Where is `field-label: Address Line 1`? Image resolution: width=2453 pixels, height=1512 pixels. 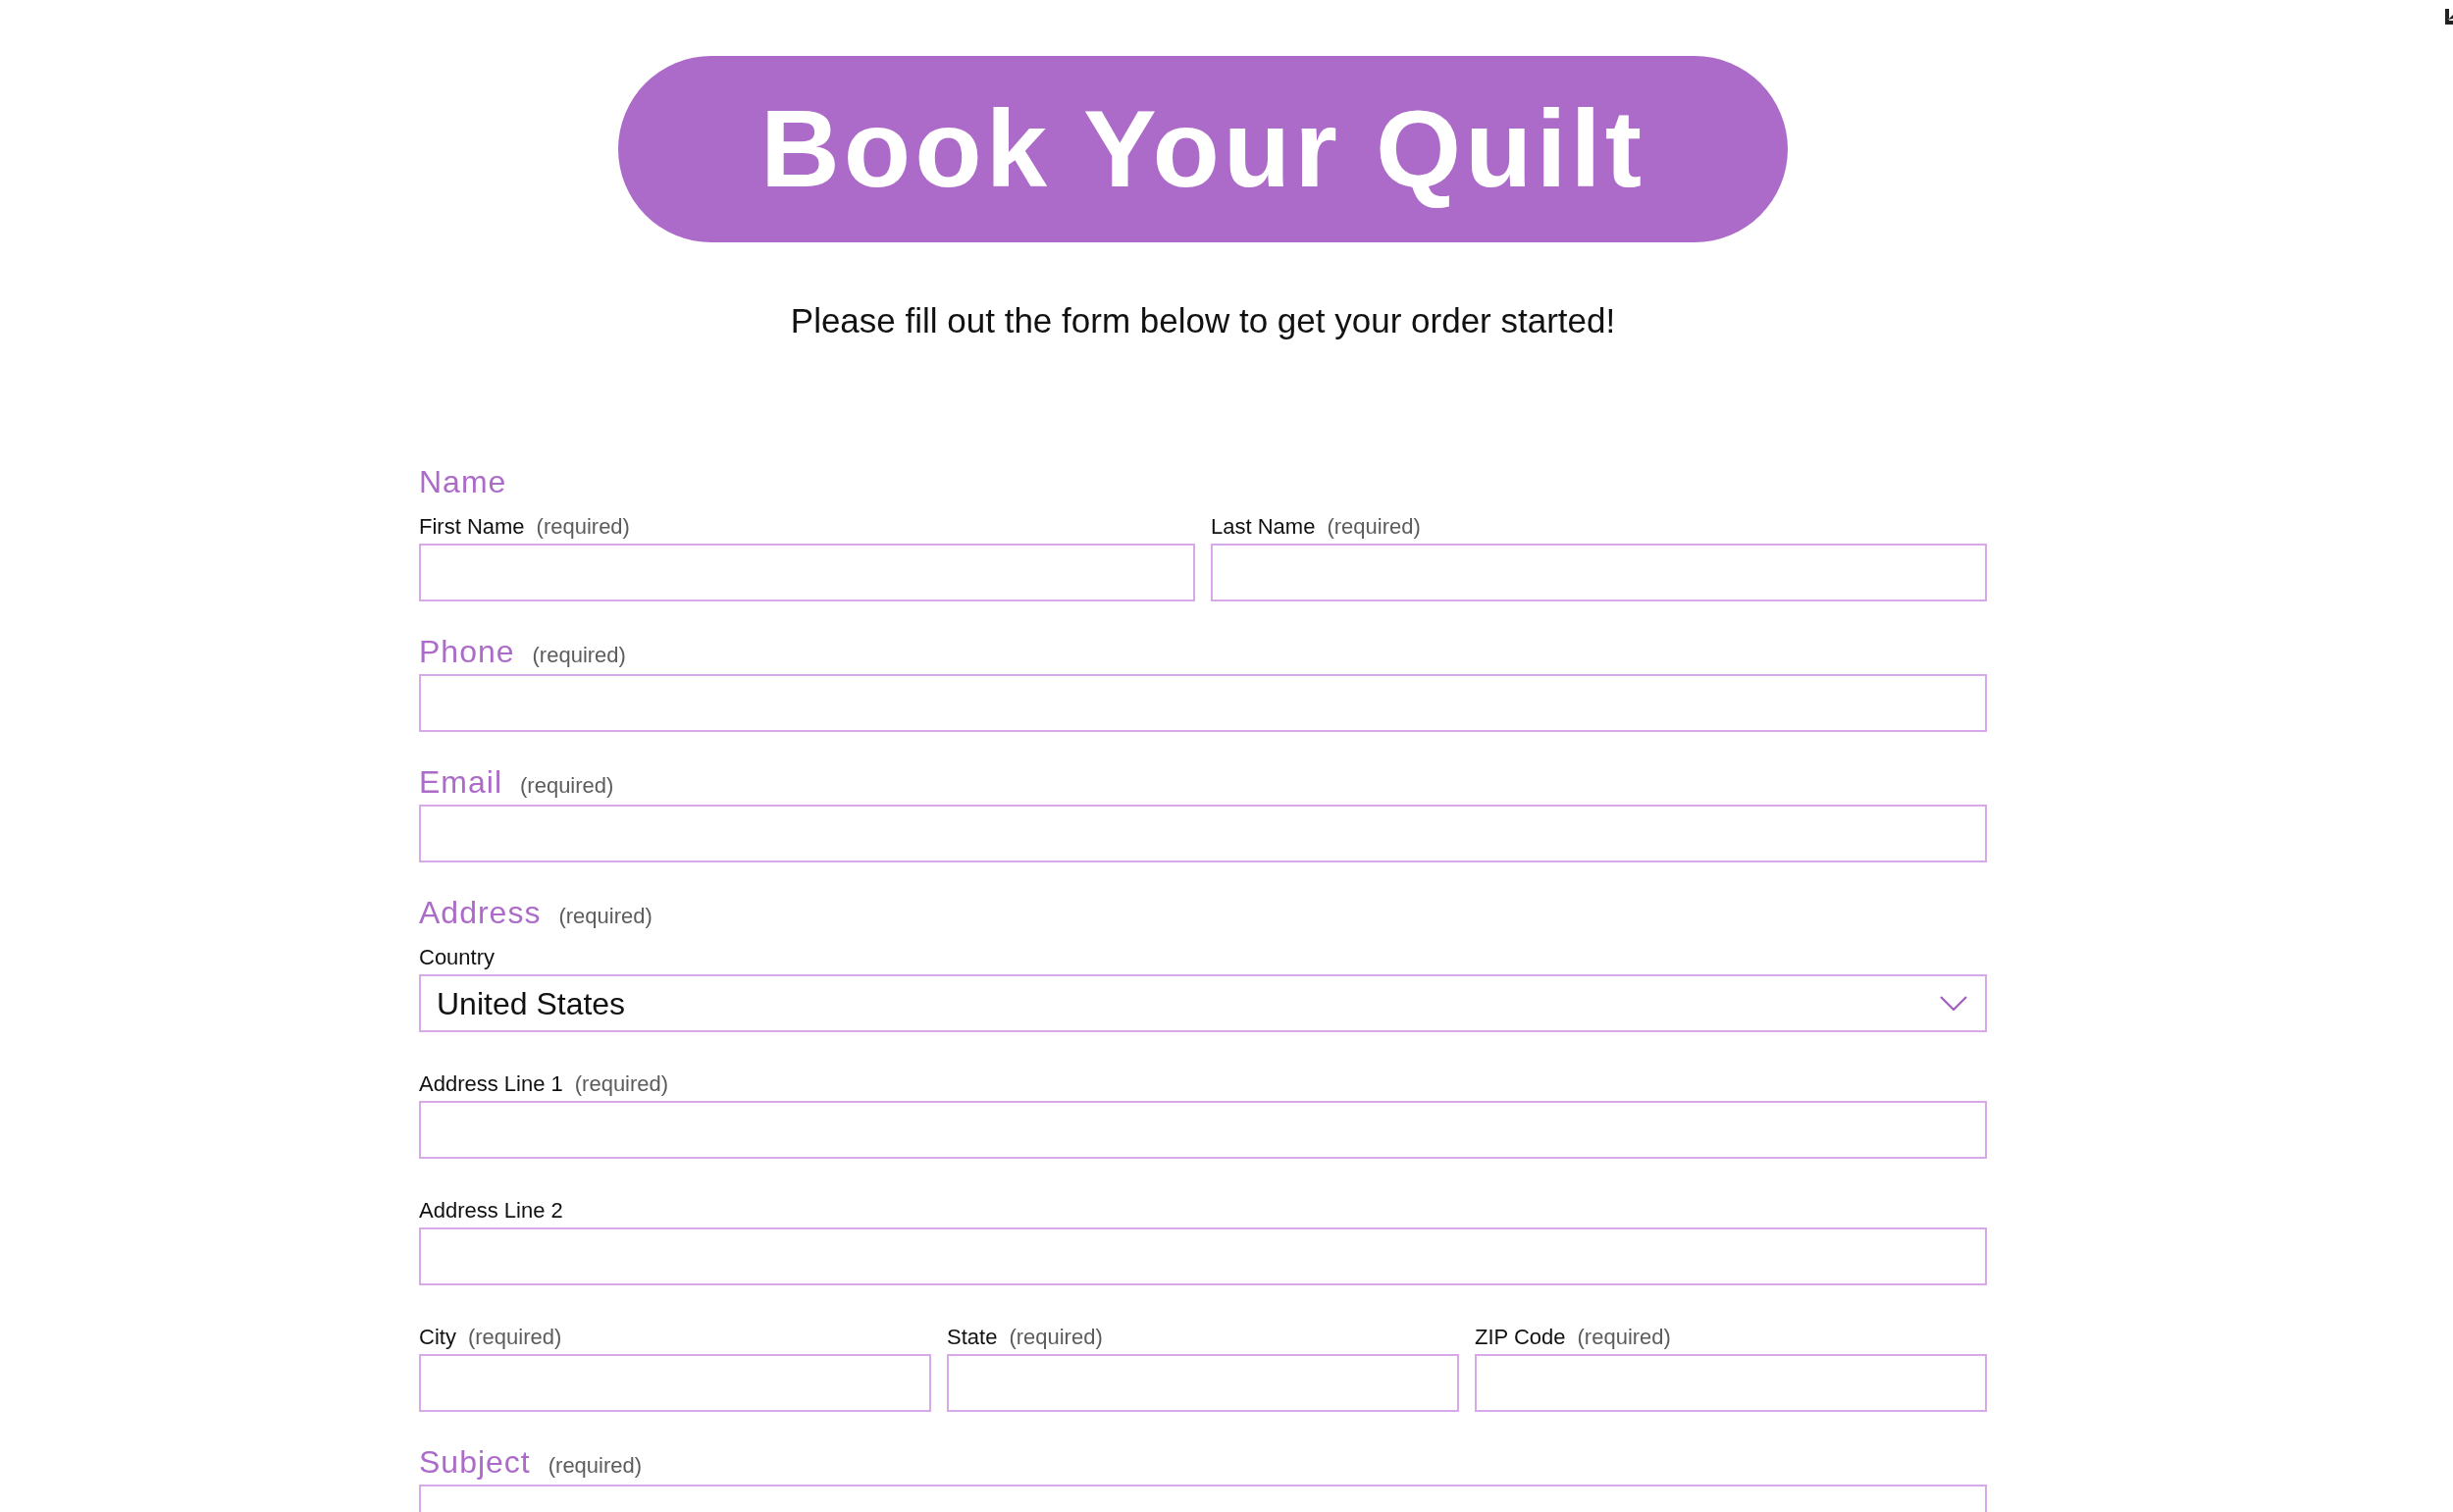 field-label: Address Line 1 is located at coordinates (491, 1084).